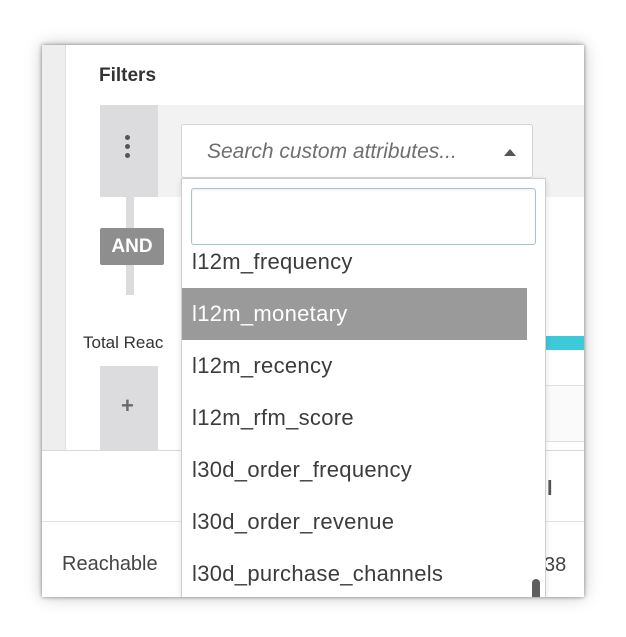 This screenshot has height=637, width=626. I want to click on dropdown-option-l12m-frequency: l12m_frequency, so click(357, 265).